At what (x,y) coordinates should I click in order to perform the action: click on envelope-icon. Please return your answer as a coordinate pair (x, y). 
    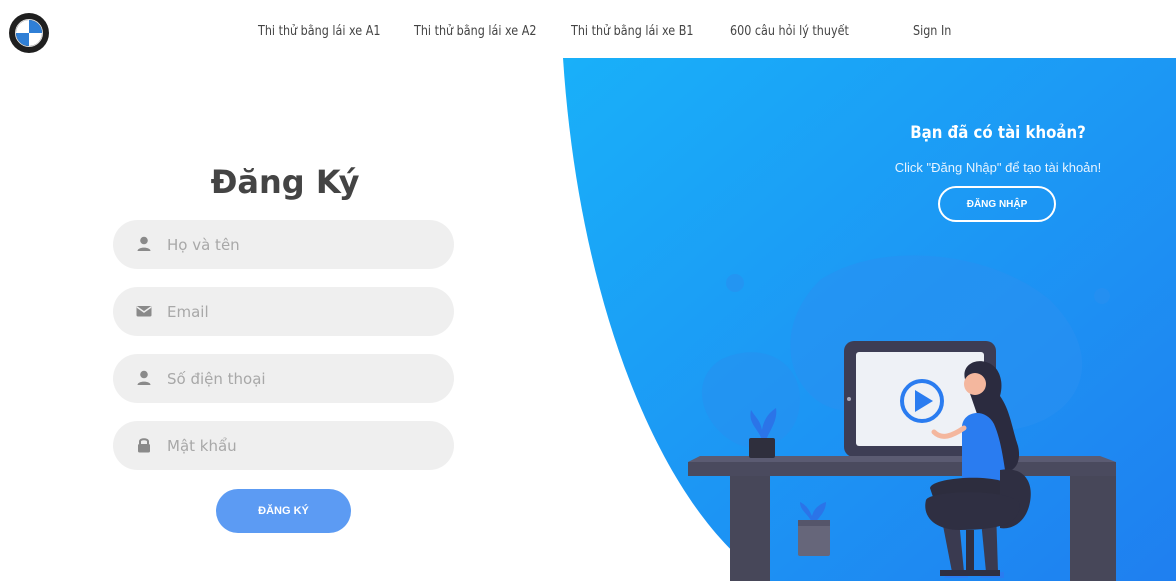
    Looking at the image, I should click on (144, 311).